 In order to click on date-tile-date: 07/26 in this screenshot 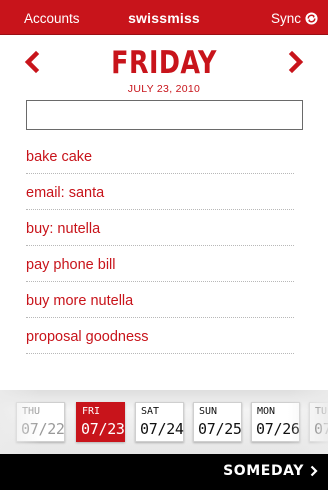, I will do `click(278, 429)`.